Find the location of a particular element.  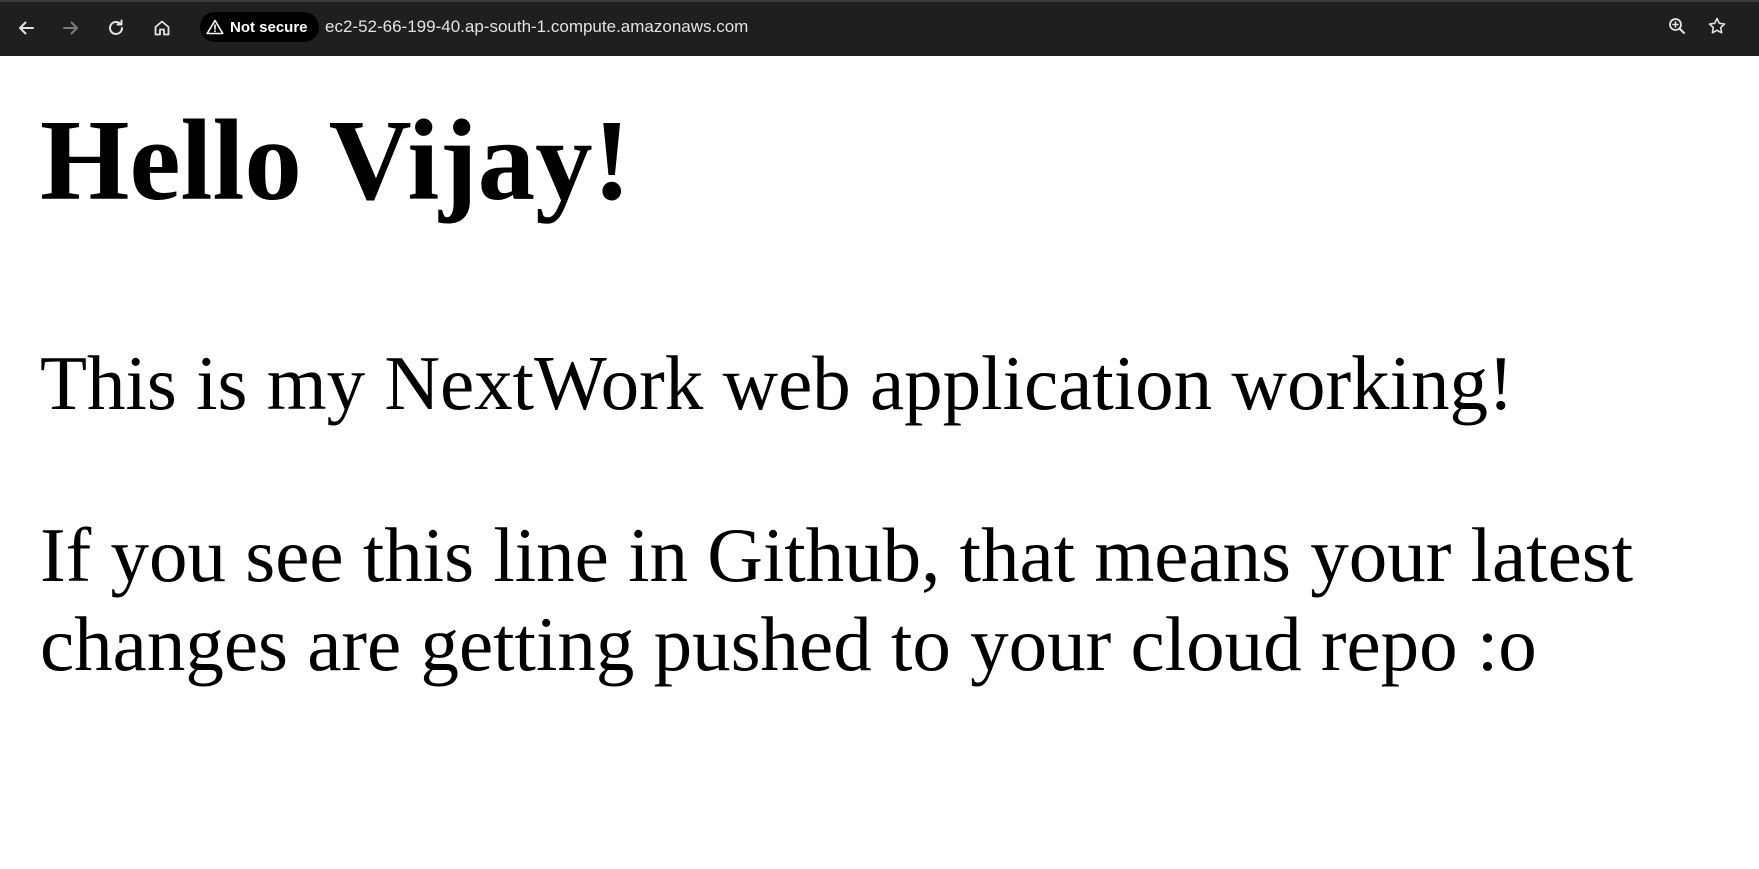

page-heading: Hello Vijay! is located at coordinates (335, 160).